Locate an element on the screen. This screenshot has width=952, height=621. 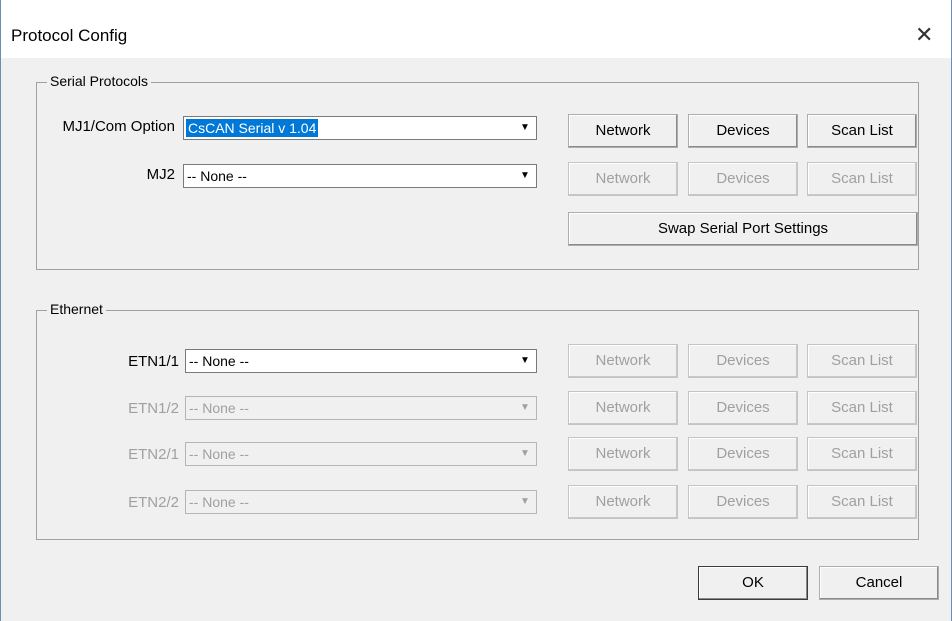
window-title: Protocol Config is located at coordinates (69, 35).